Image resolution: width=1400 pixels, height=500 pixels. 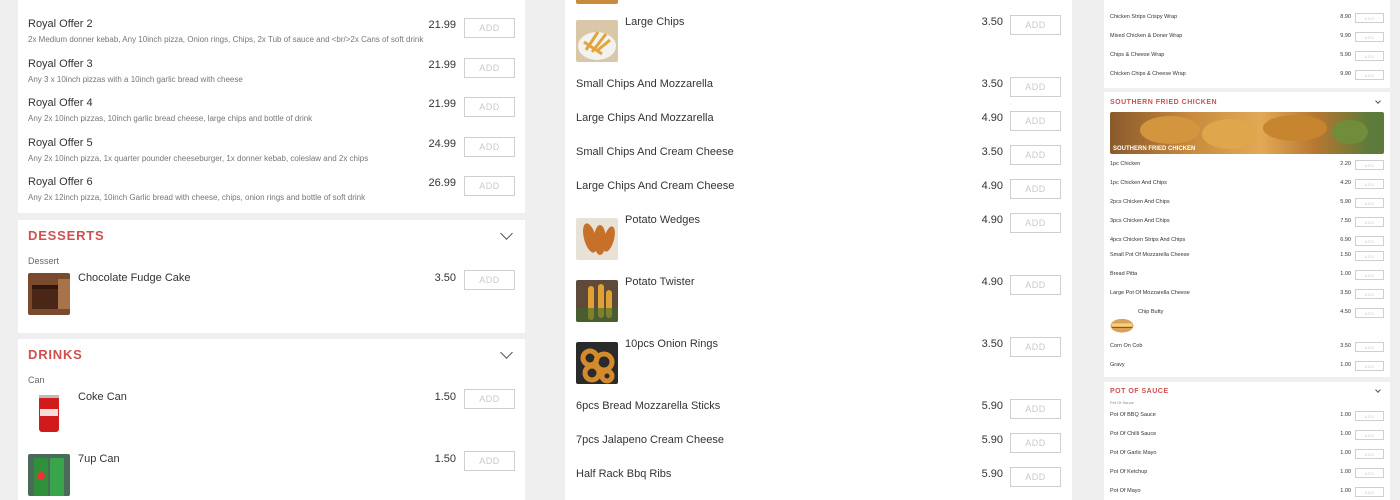 What do you see at coordinates (992, 282) in the screenshot?
I see `item-price: 4.90` at bounding box center [992, 282].